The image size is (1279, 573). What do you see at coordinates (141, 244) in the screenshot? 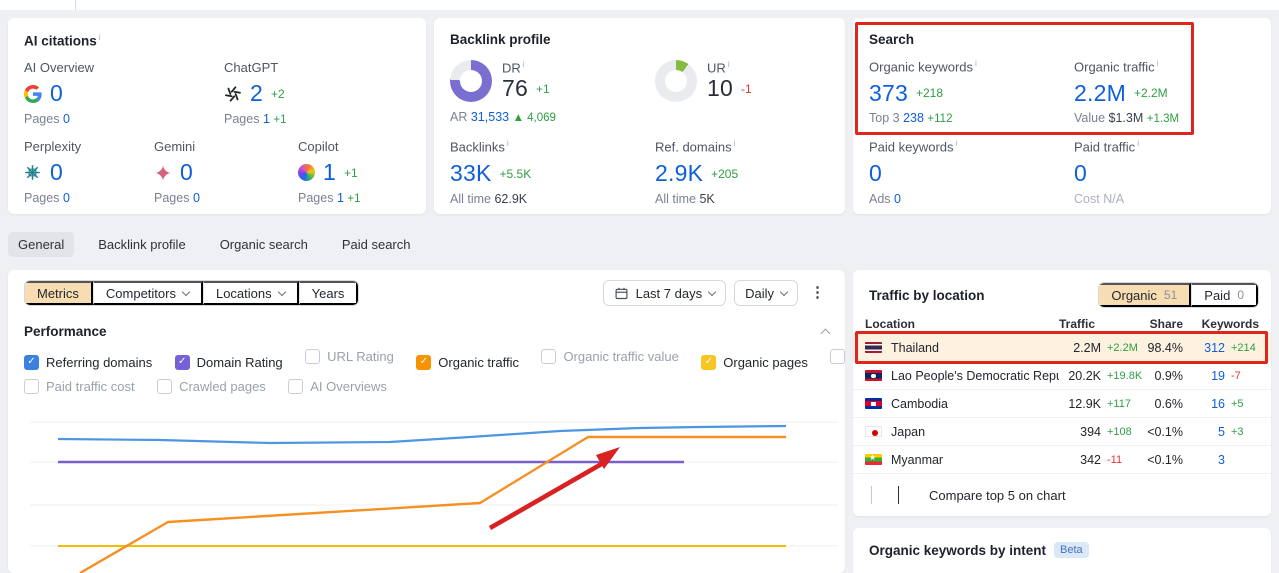
I see `tab-backlink-profile: Backlink profile` at bounding box center [141, 244].